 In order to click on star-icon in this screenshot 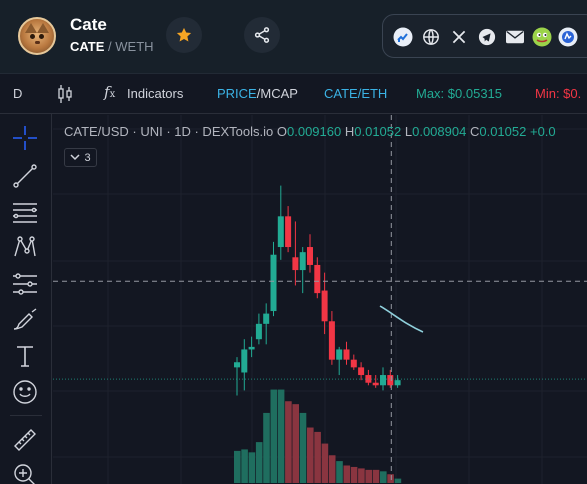, I will do `click(184, 34)`.